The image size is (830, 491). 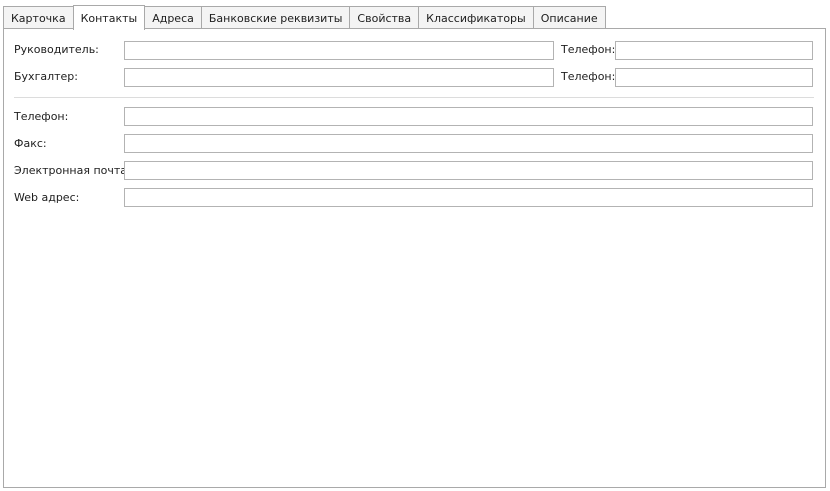 I want to click on web-address-label: Web адрес:, so click(x=47, y=197).